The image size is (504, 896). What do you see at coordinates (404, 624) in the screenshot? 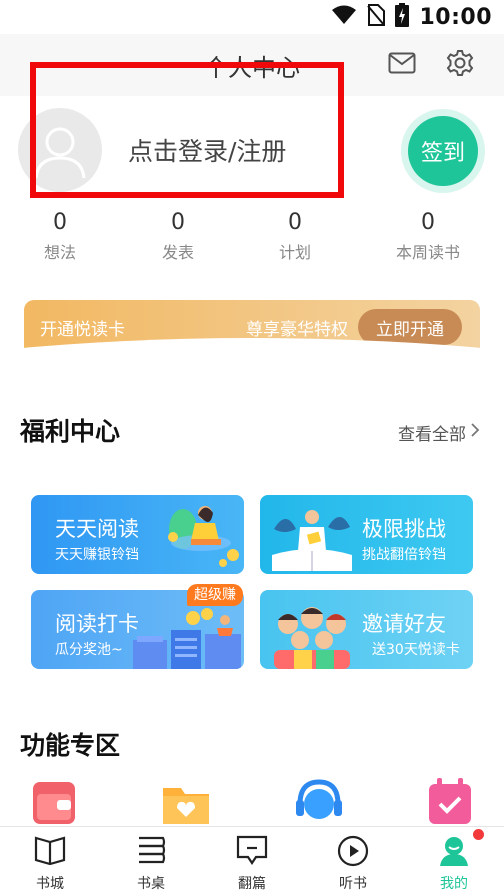
I see `card-title: 邀请好友` at bounding box center [404, 624].